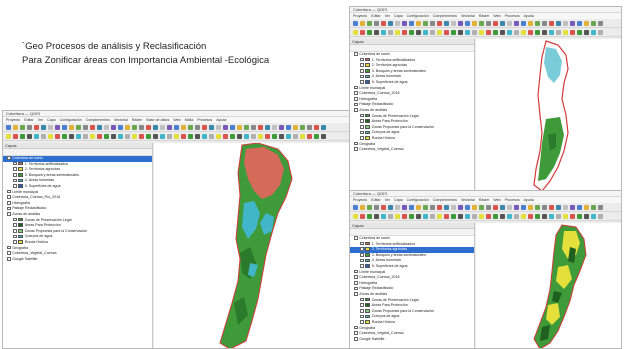  I want to click on menu-item: Configuración, so click(71, 120).